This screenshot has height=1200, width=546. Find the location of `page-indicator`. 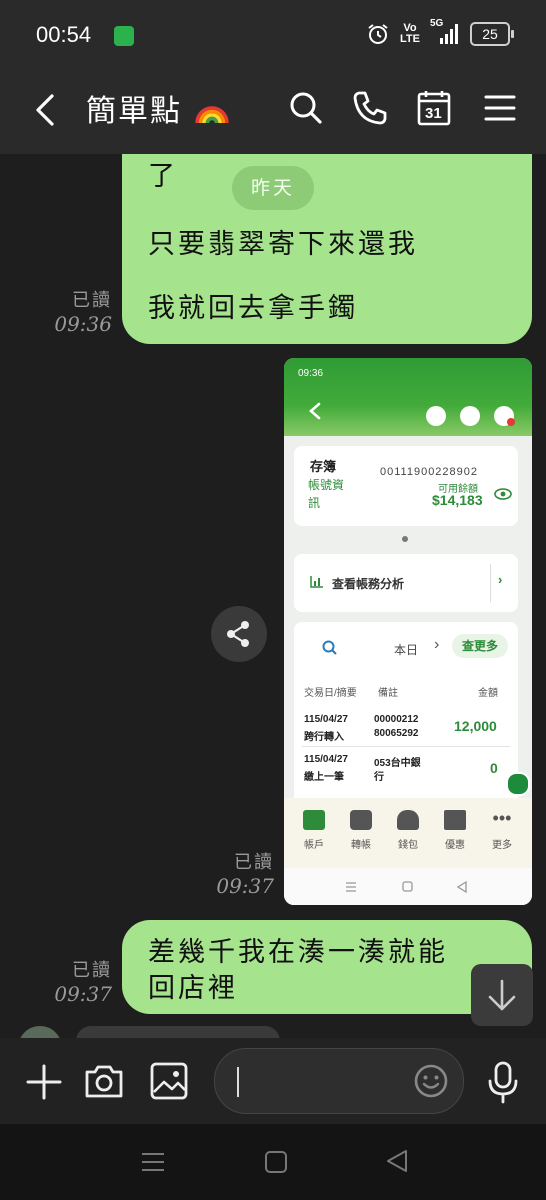

page-indicator is located at coordinates (405, 539).